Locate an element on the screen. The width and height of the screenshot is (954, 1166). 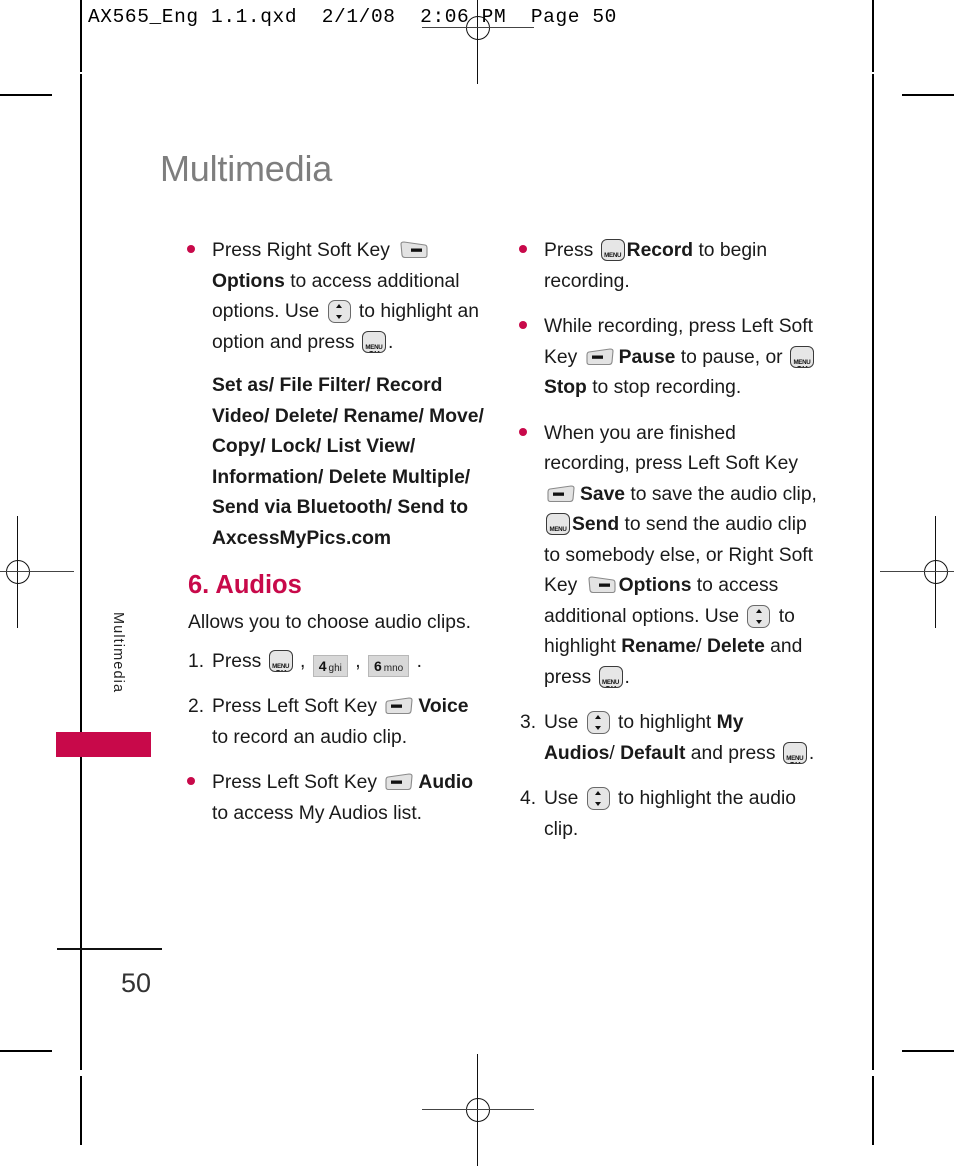
crop-mark-bottom-left-horizontal is located at coordinates (26, 1051).